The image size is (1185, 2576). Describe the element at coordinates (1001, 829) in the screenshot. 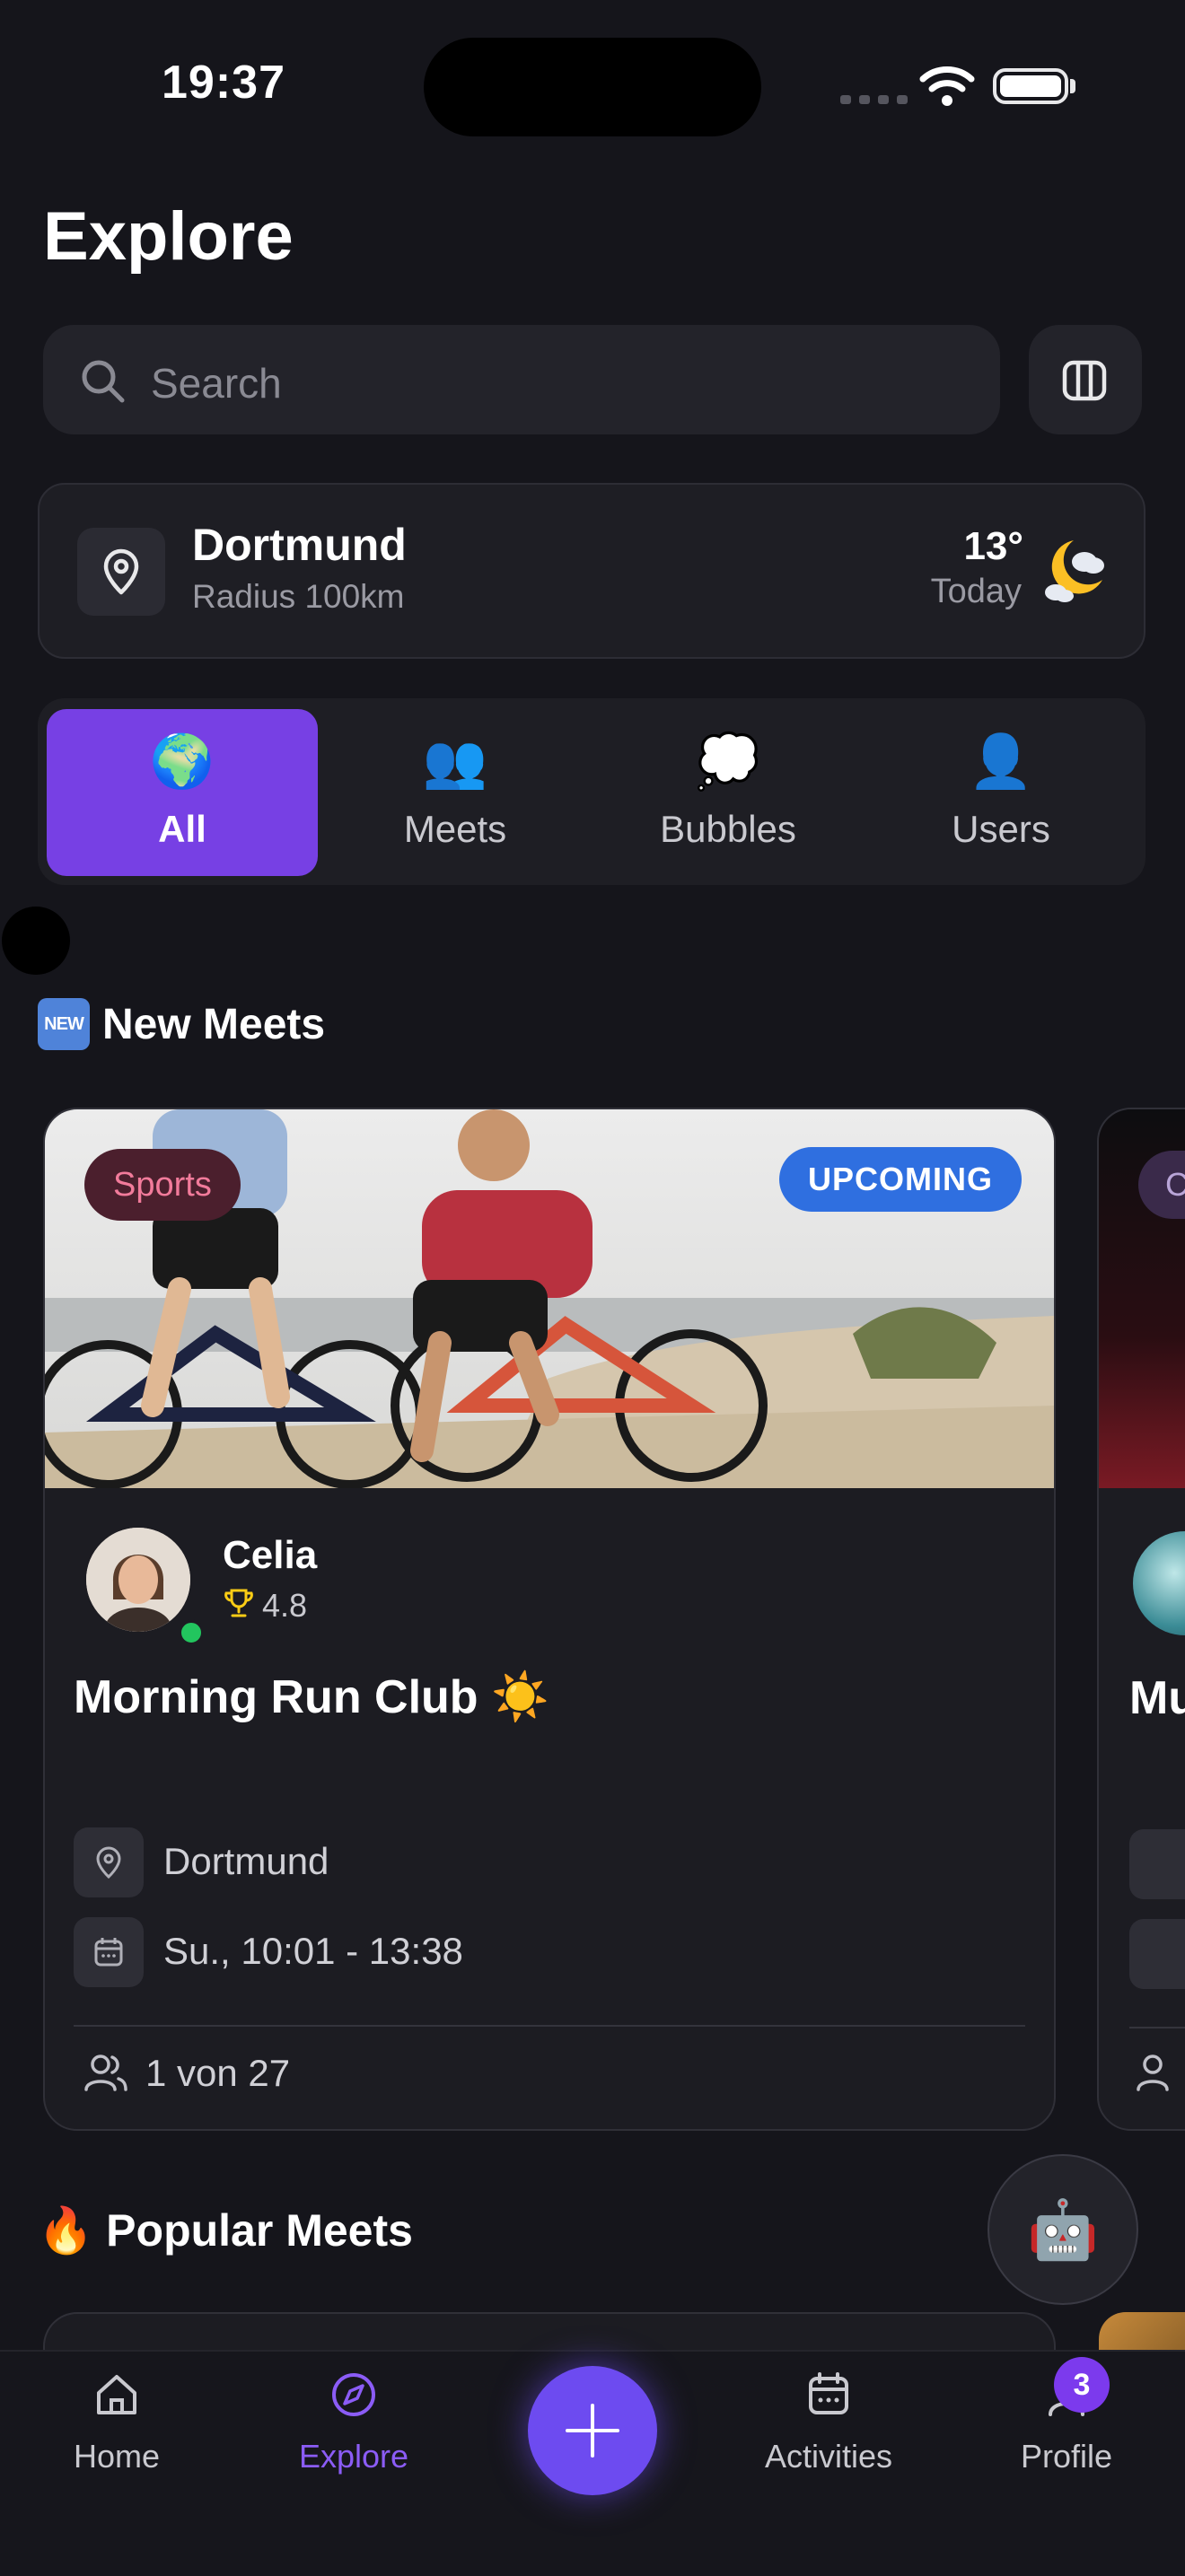

I see `tab-label: Users` at that location.